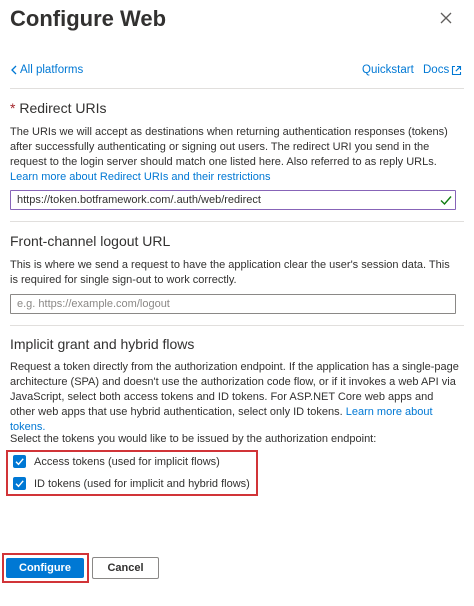 The image size is (474, 606). What do you see at coordinates (14, 70) in the screenshot?
I see `chevron-left-icon` at bounding box center [14, 70].